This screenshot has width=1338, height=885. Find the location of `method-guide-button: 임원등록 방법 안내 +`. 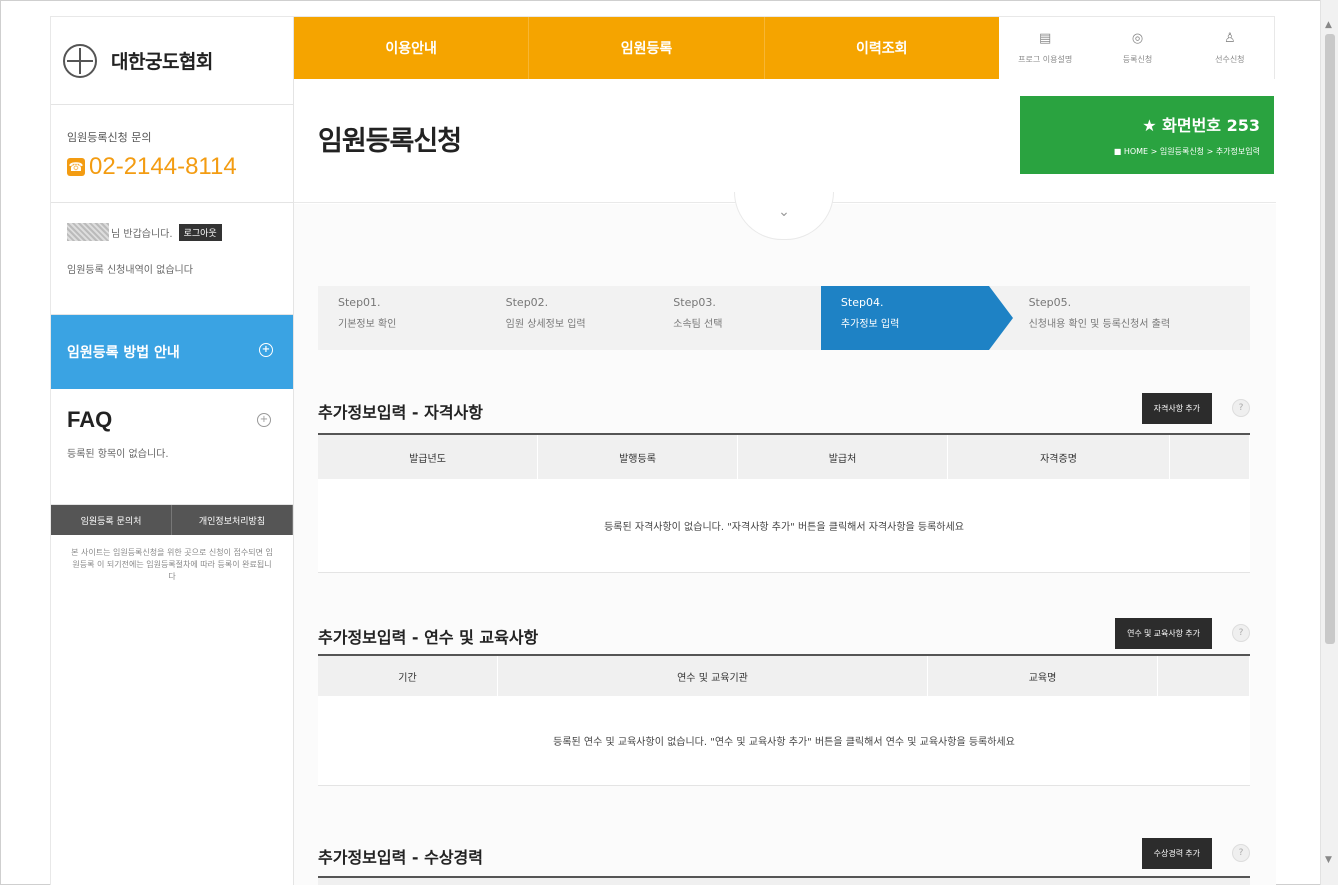

method-guide-button: 임원등록 방법 안내 + is located at coordinates (172, 352).